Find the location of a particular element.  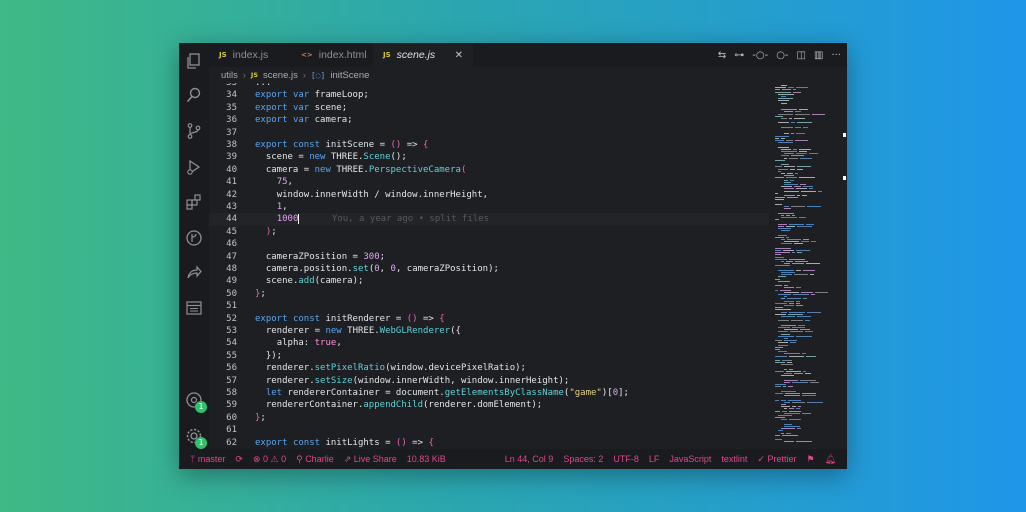

code-line: 51 is located at coordinates (489, 306).